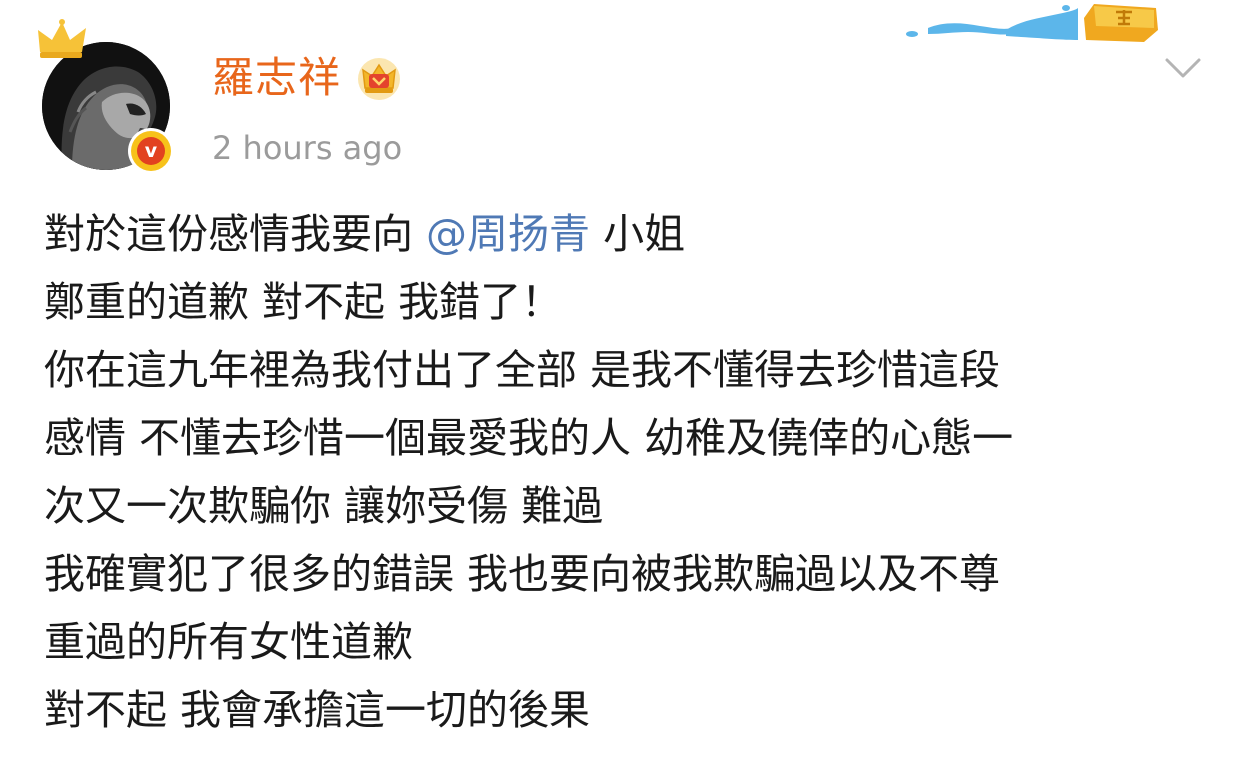  I want to click on post-text-line: 感情 不懂去珍惜一個最愛我的人 幼稚及僥倖的心態一, so click(529, 438).